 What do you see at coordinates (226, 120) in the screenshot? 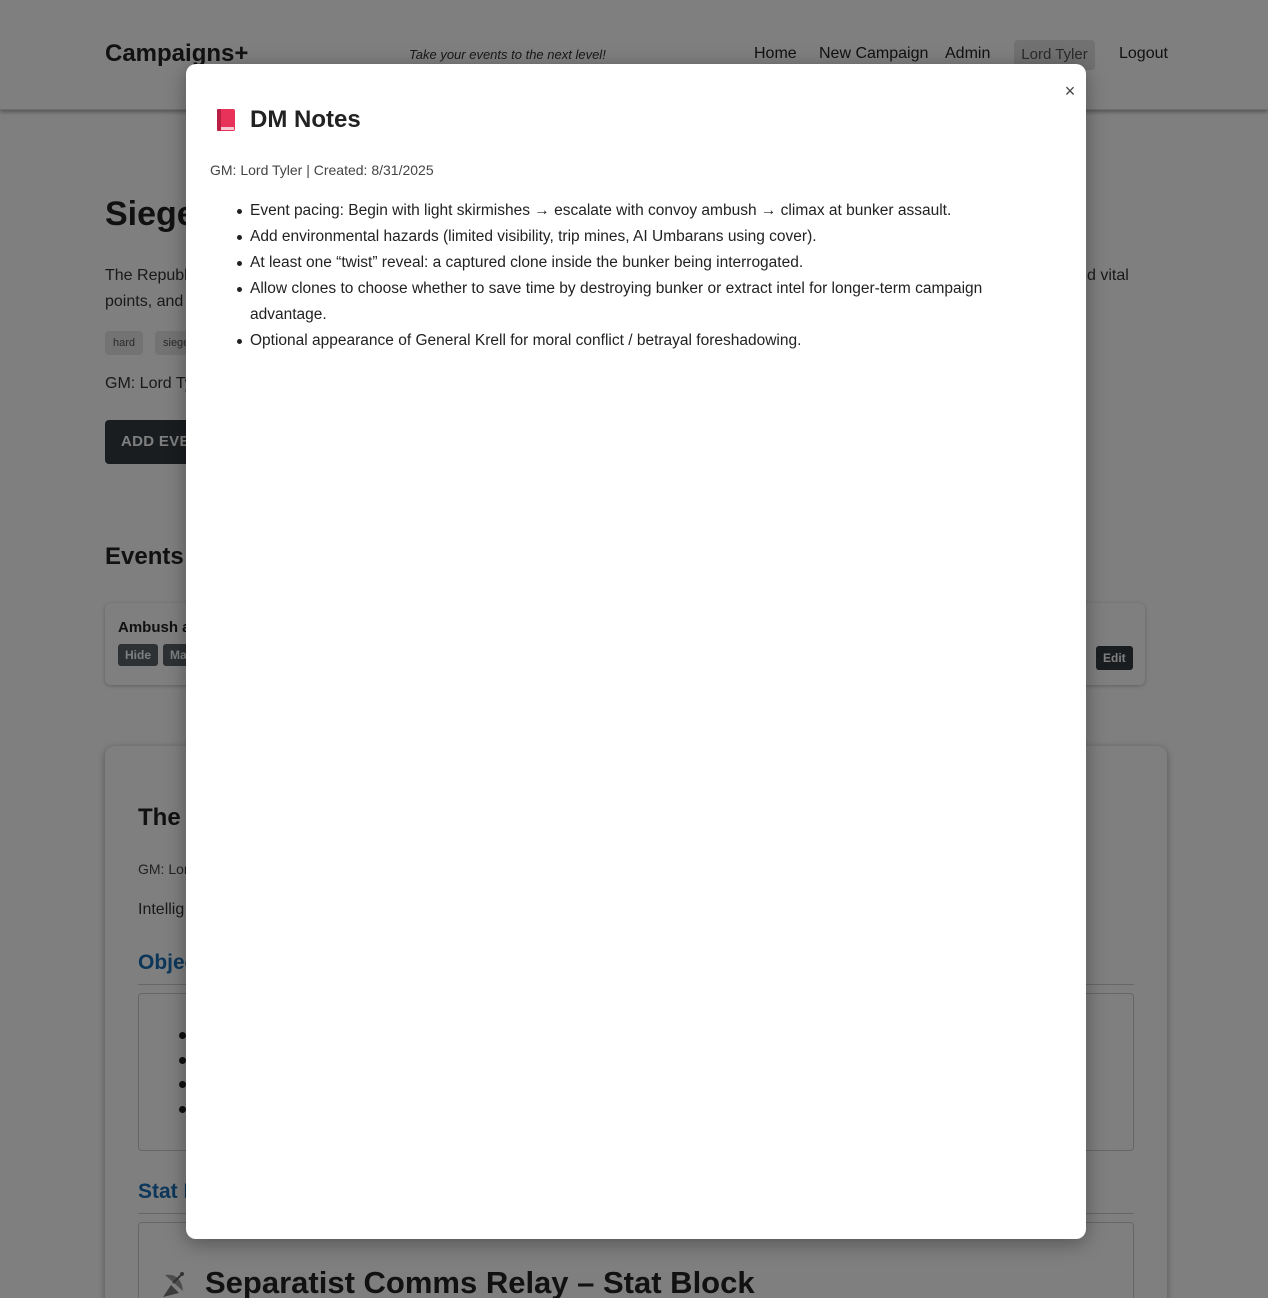
I see `book-icon` at bounding box center [226, 120].